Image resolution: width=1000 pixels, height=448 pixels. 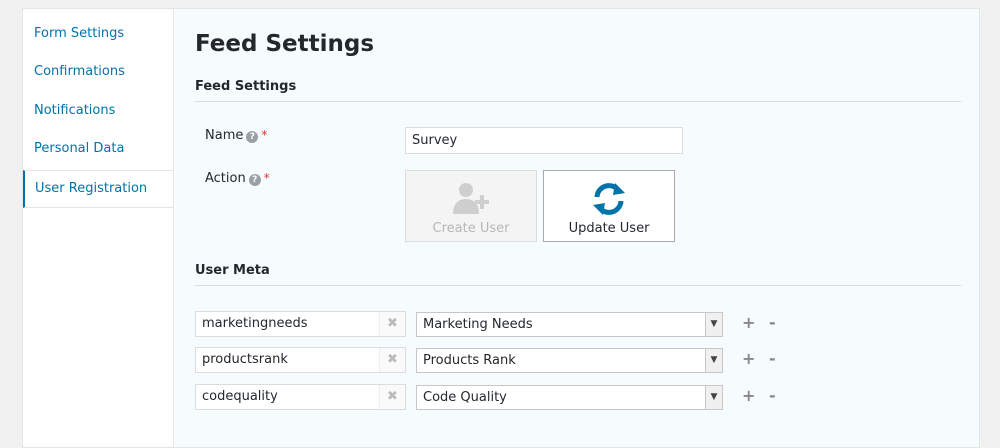 I want to click on meta-key-value: marketingneeds, so click(x=255, y=323).